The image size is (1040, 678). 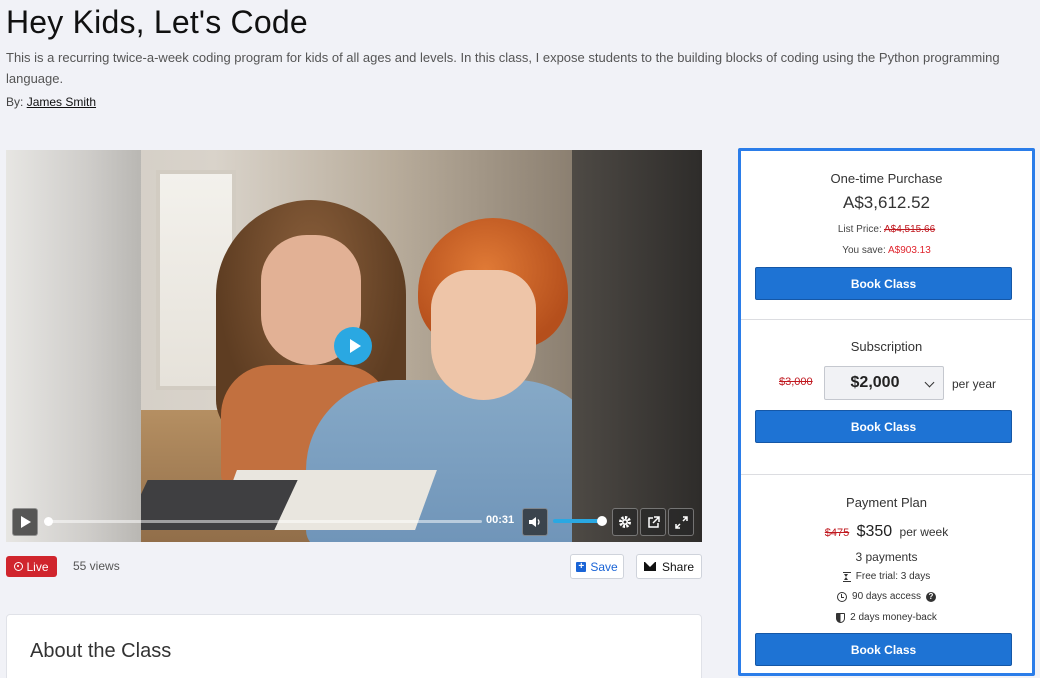 What do you see at coordinates (883, 426) in the screenshot?
I see `book-class-button-subscription: Book Class` at bounding box center [883, 426].